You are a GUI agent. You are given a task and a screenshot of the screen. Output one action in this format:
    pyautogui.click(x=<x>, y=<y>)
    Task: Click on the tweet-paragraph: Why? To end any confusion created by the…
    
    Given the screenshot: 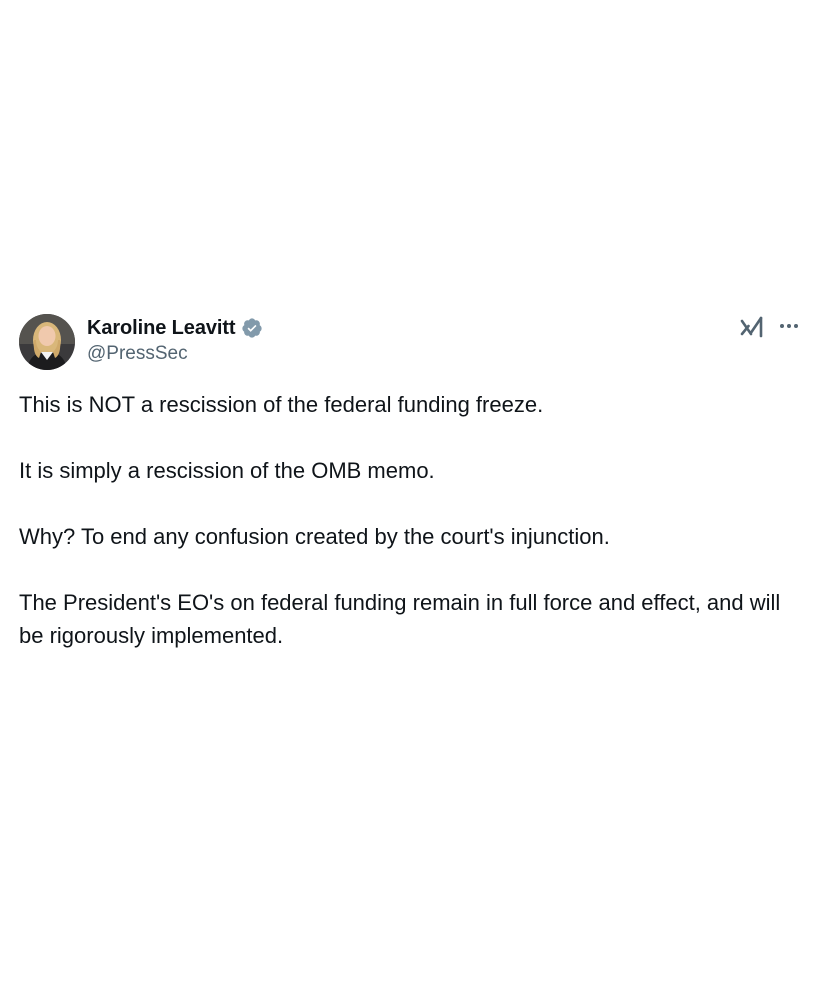 What is the action you would take?
    pyautogui.click(x=314, y=536)
    